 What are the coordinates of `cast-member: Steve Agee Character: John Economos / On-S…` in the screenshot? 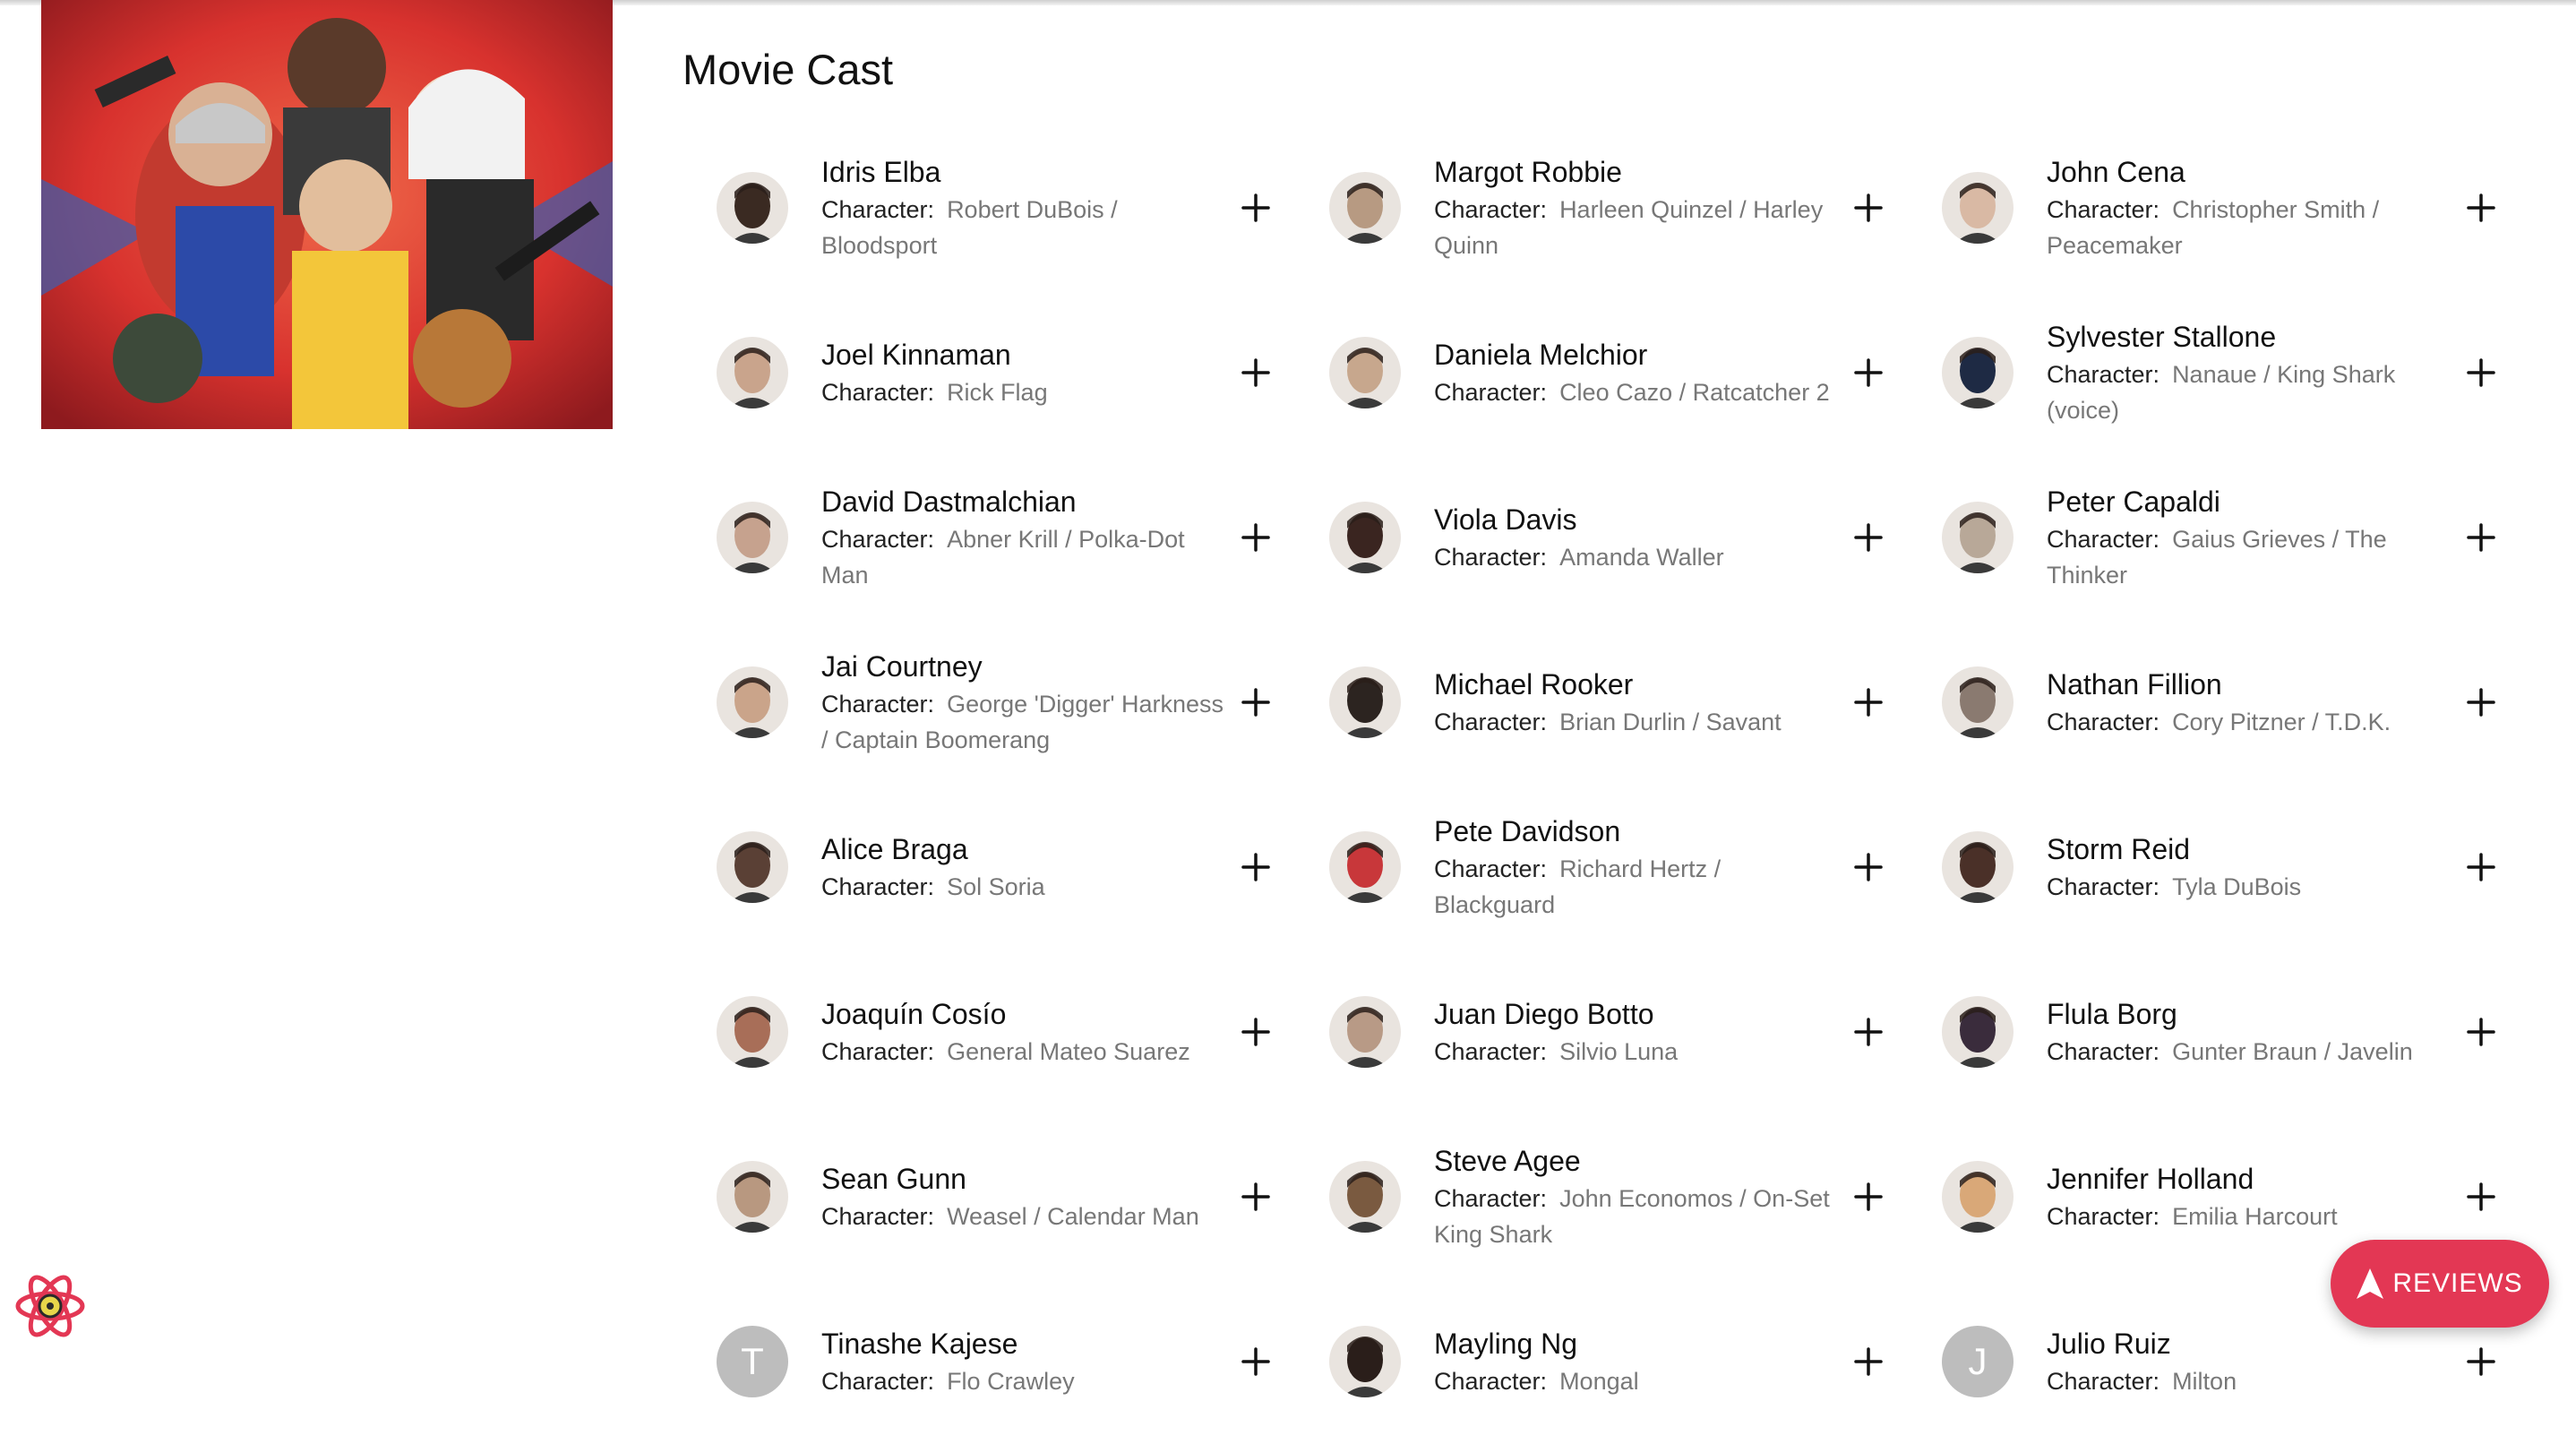 It's located at (1624, 1196).